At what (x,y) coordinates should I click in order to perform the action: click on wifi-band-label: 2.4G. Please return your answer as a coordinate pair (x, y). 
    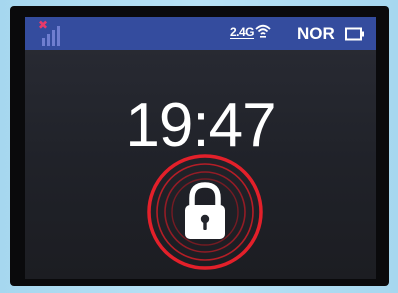
    Looking at the image, I should click on (242, 32).